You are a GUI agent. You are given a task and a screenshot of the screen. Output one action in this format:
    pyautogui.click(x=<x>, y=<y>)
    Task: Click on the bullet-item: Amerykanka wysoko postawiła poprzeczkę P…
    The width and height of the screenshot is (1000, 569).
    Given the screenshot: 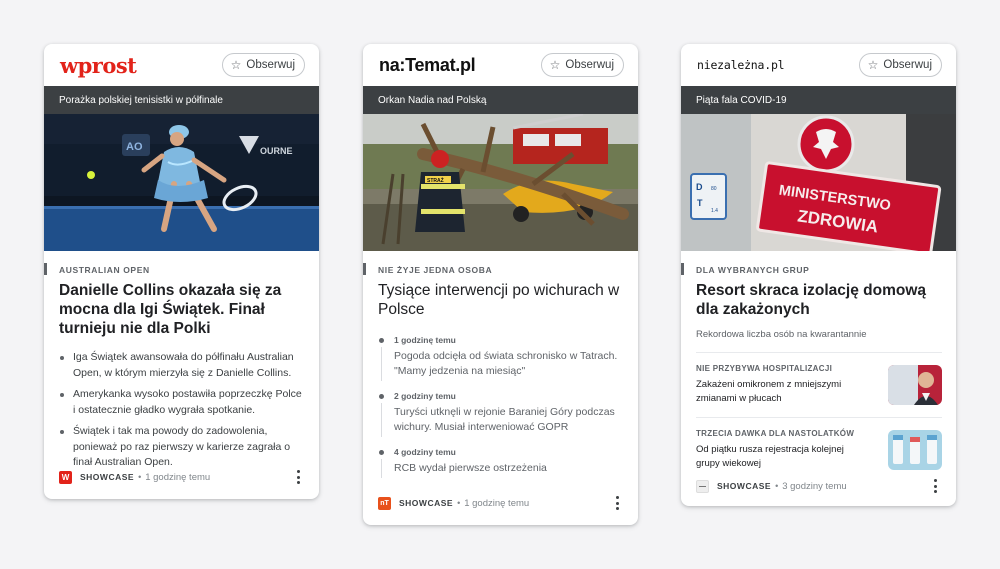 What is the action you would take?
    pyautogui.click(x=182, y=402)
    